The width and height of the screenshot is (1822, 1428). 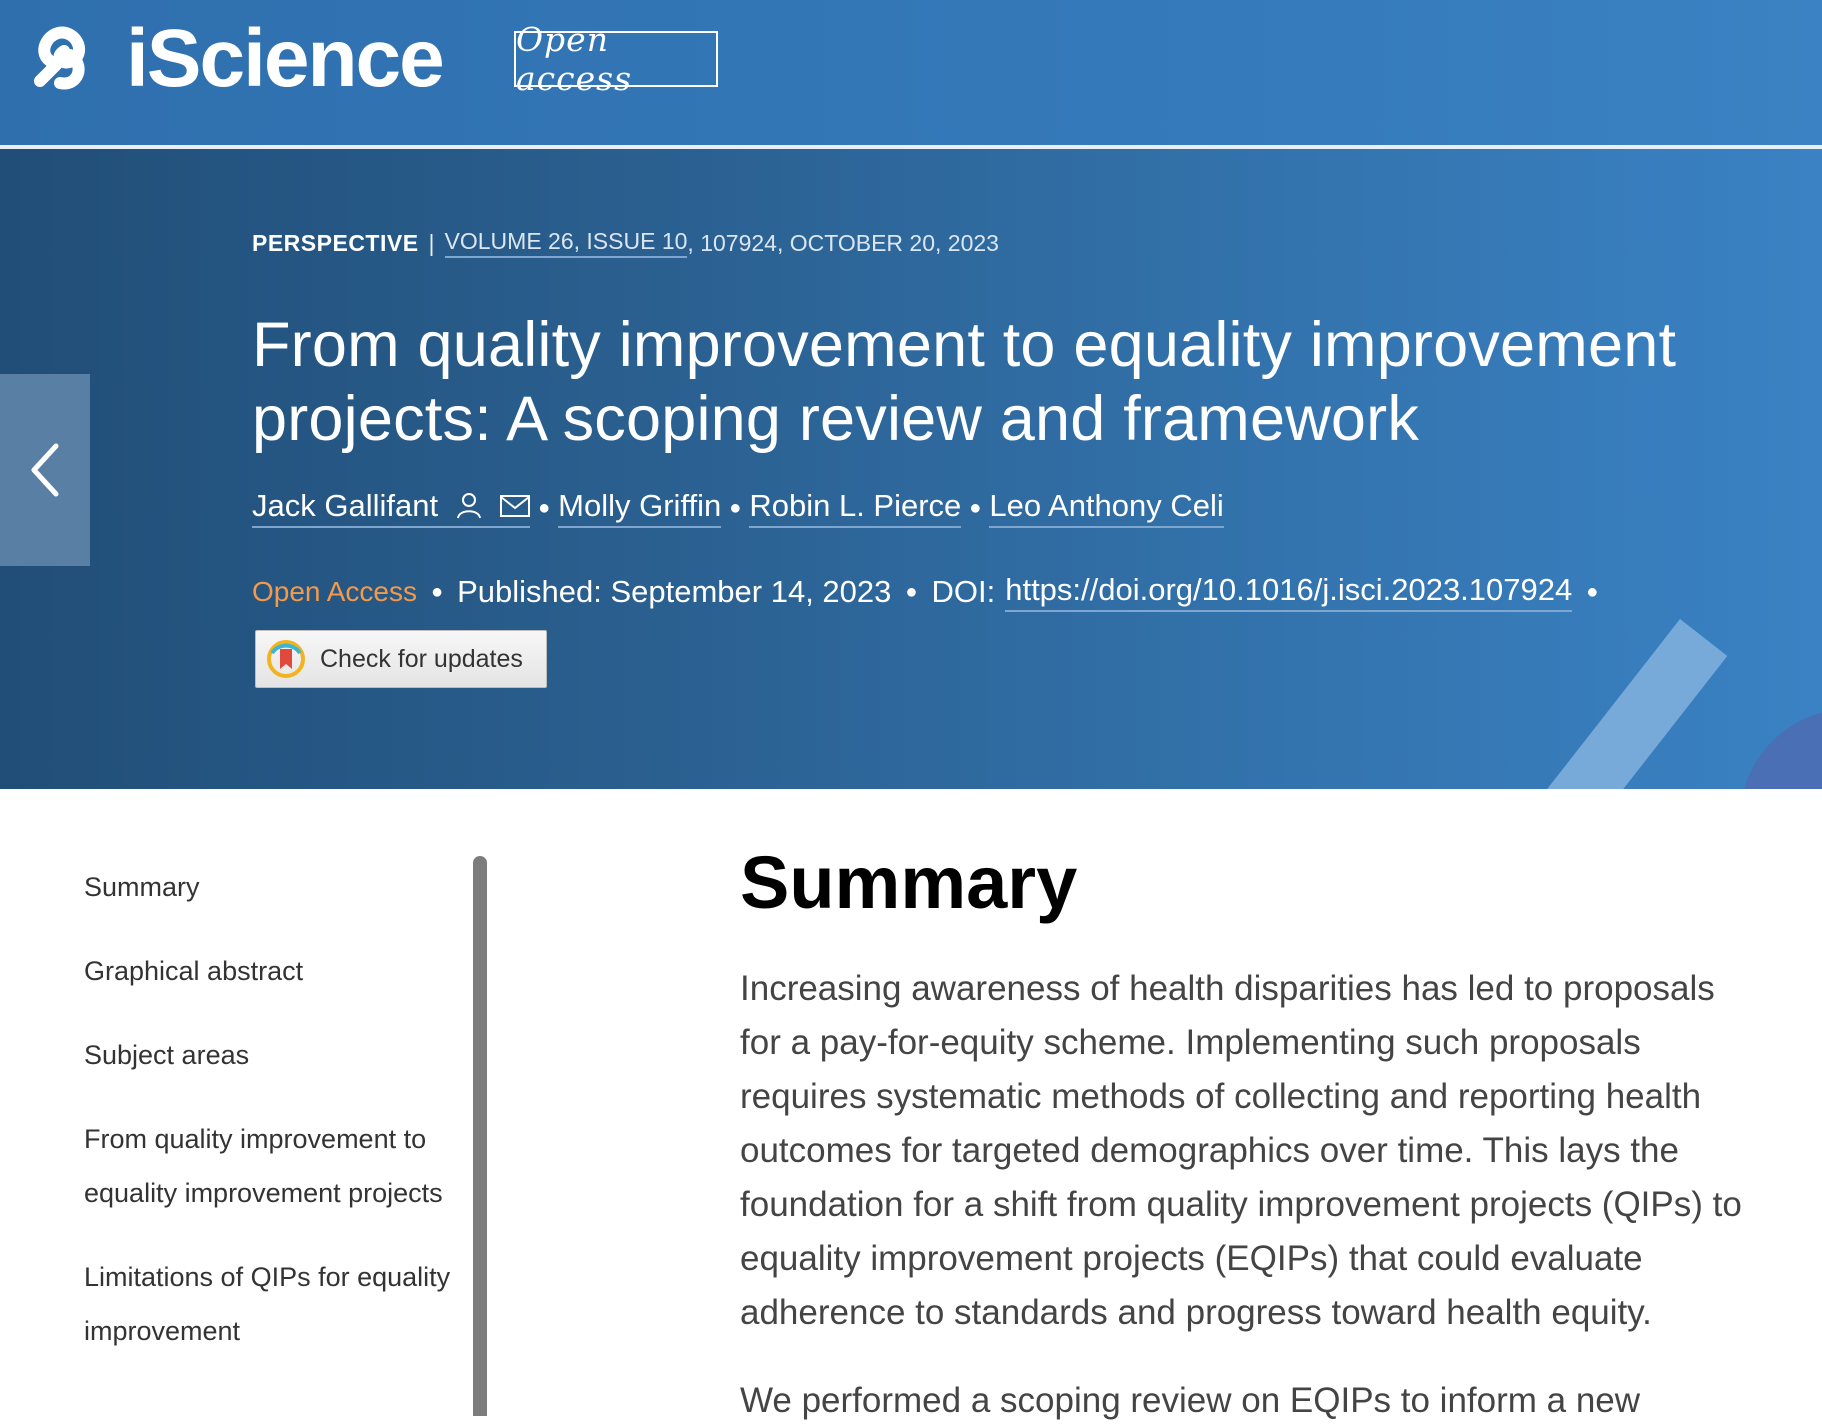 I want to click on author-link: Robin L. Pierce, so click(x=855, y=508).